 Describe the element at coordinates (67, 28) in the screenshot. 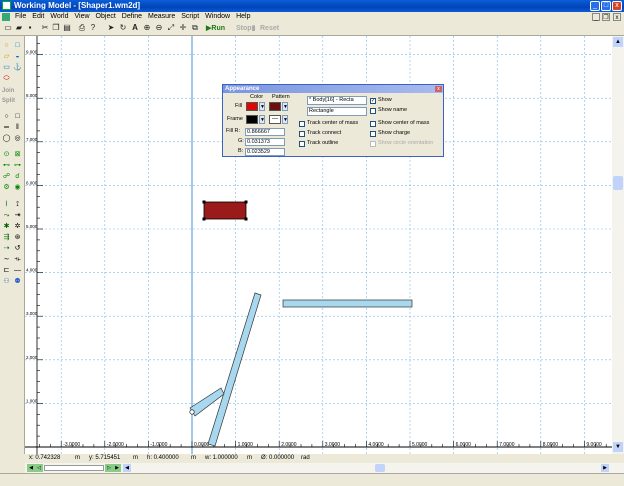

I see `paste-icon: ▤` at that location.